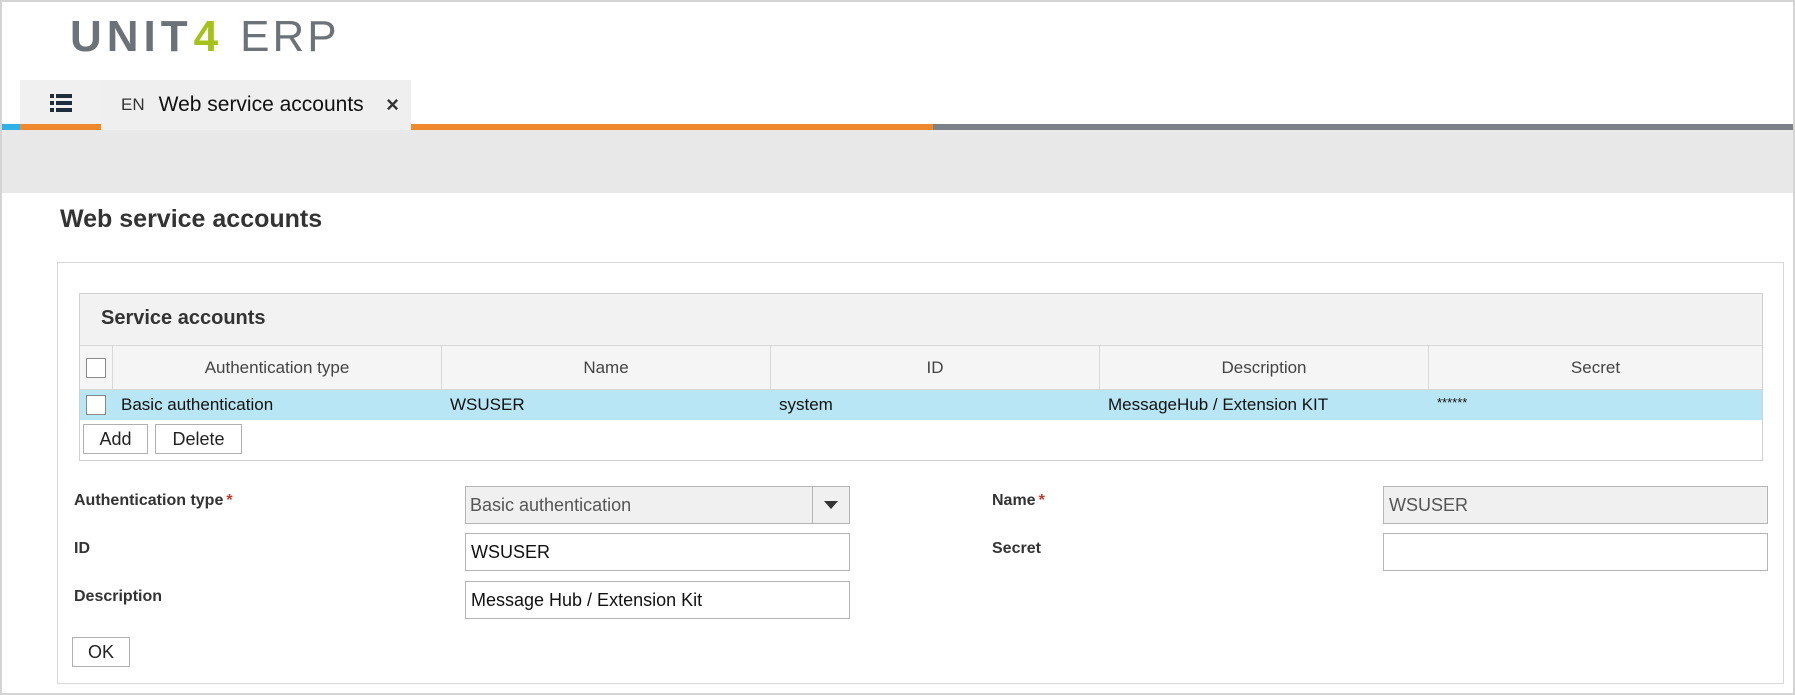 This screenshot has height=695, width=1795. I want to click on header-band, so click(897, 161).